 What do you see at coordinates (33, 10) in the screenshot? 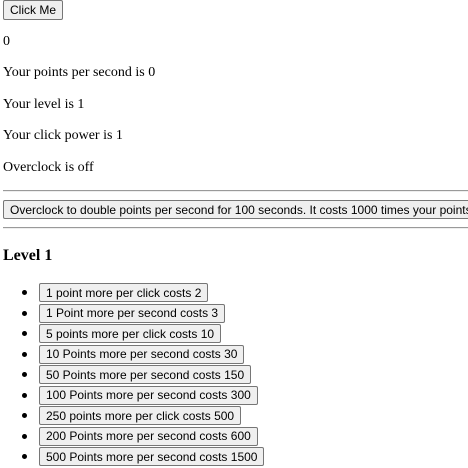
I see `click-me-button: Click Me` at bounding box center [33, 10].